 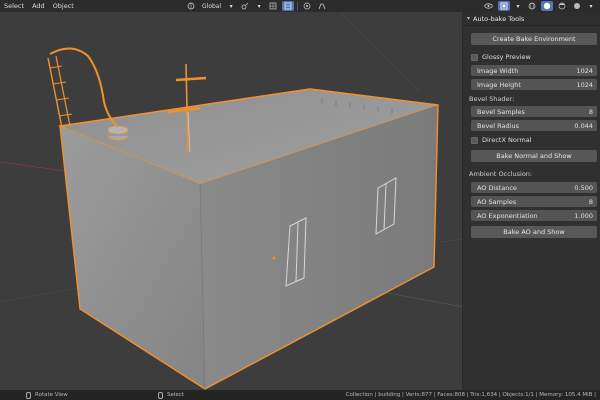 I want to click on menu-add: Add, so click(x=38, y=6).